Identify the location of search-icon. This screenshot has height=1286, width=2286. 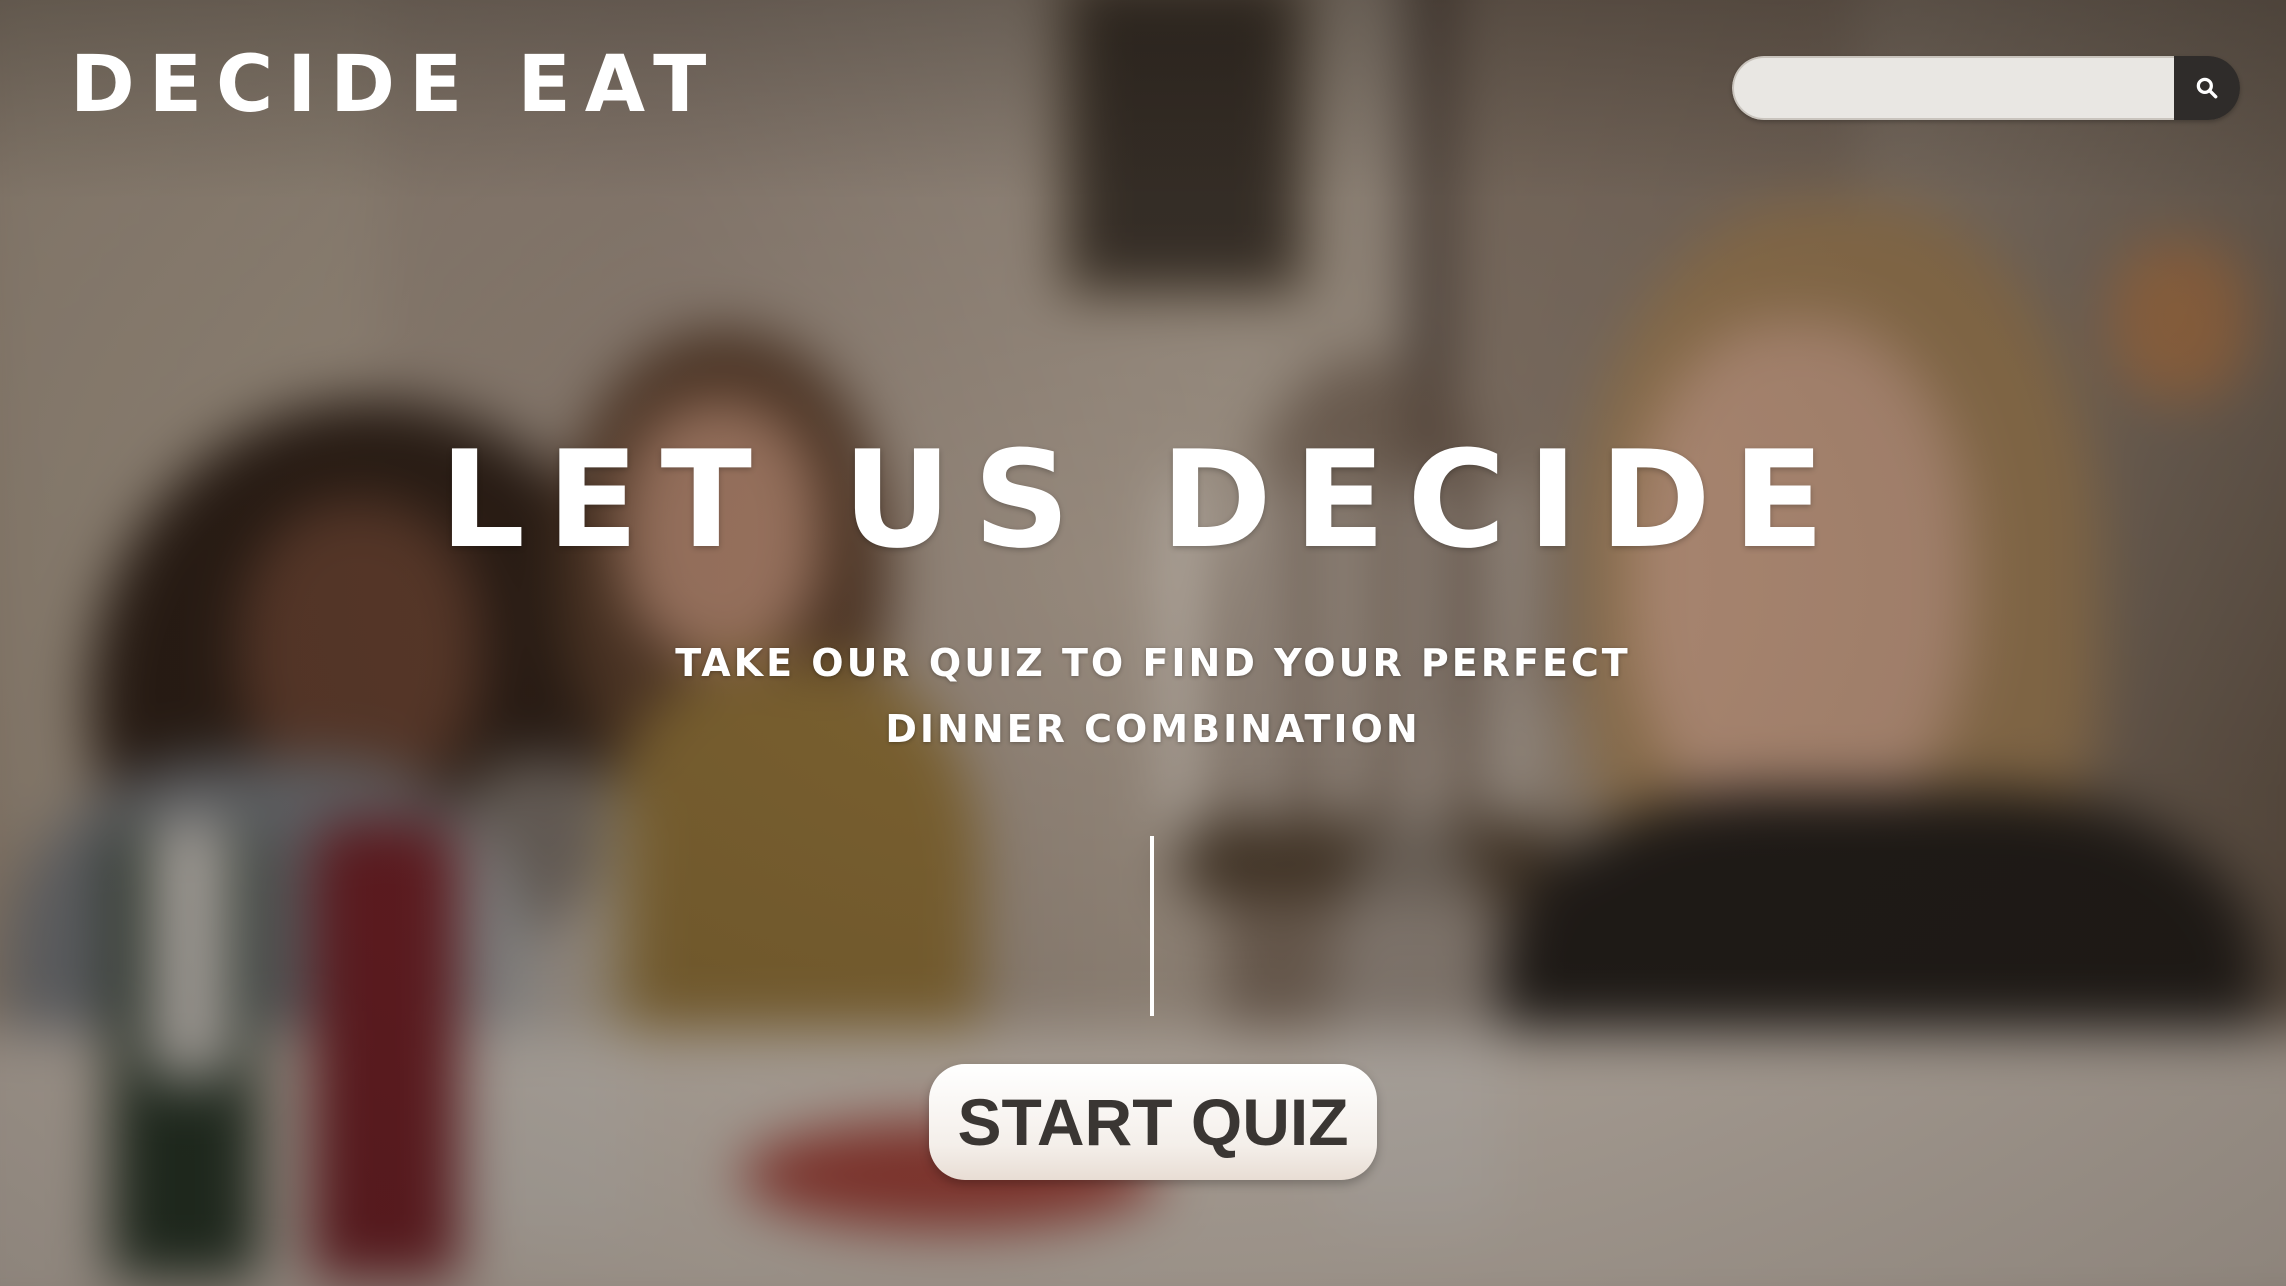
(2207, 88).